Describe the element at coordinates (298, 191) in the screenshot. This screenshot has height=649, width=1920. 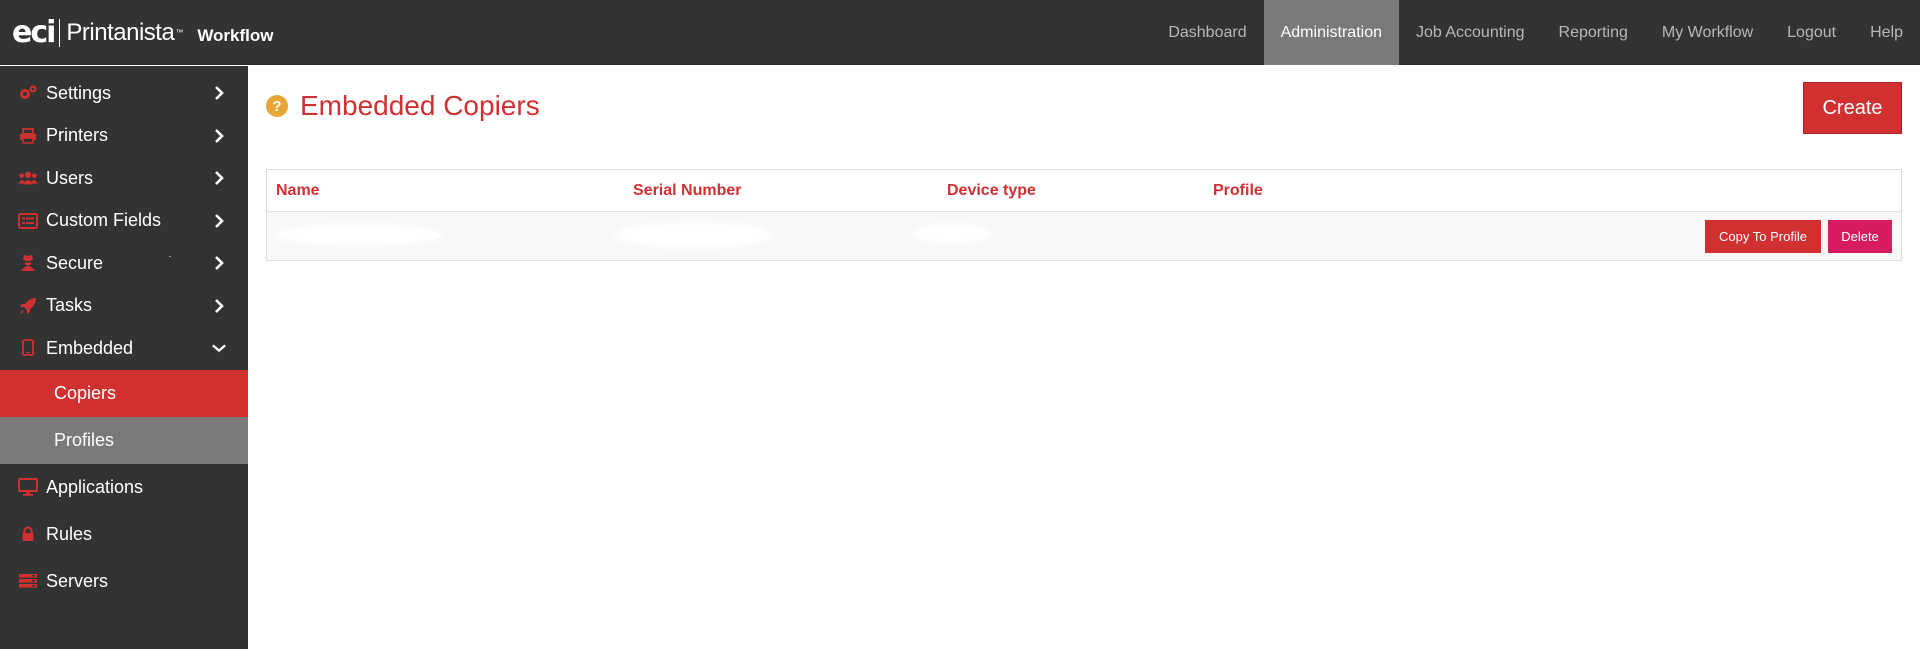
I see `column-header-name: Name` at that location.